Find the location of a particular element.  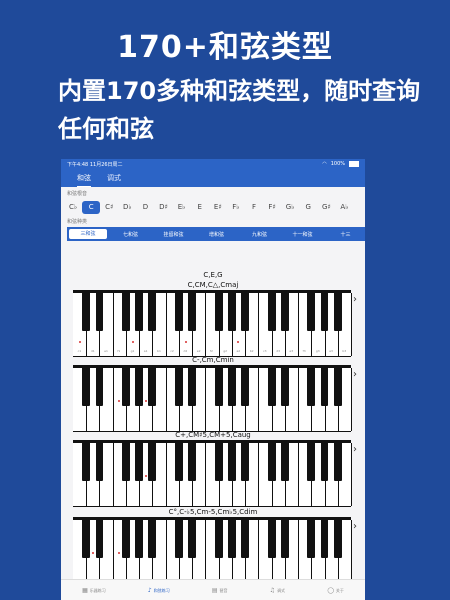

root-note-option: F is located at coordinates (254, 207).